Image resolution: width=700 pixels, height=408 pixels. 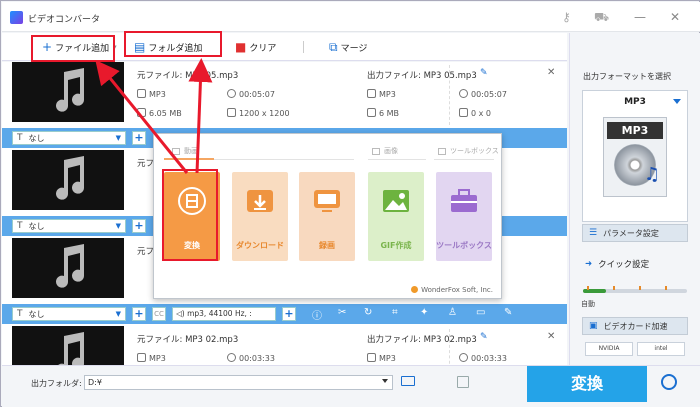 What do you see at coordinates (424, 312) in the screenshot?
I see `effects-icon: ✦` at bounding box center [424, 312].